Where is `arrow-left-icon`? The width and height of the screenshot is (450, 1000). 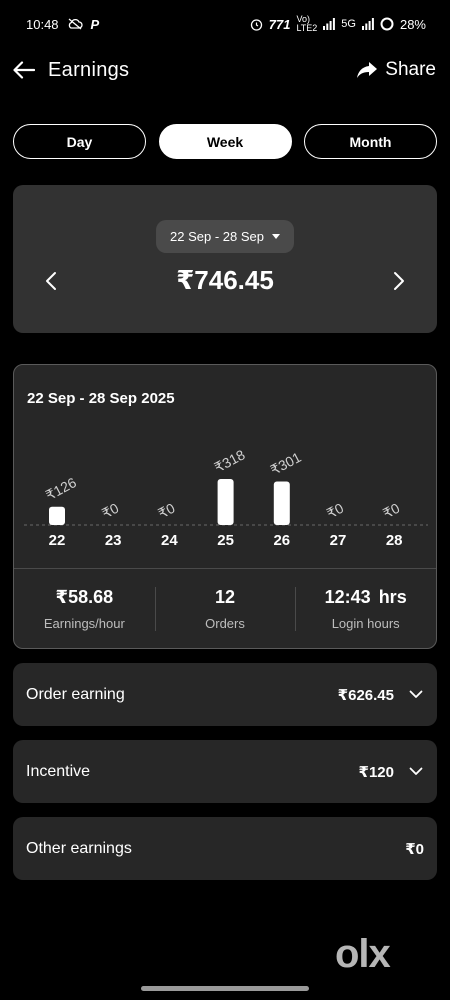 arrow-left-icon is located at coordinates (24, 70).